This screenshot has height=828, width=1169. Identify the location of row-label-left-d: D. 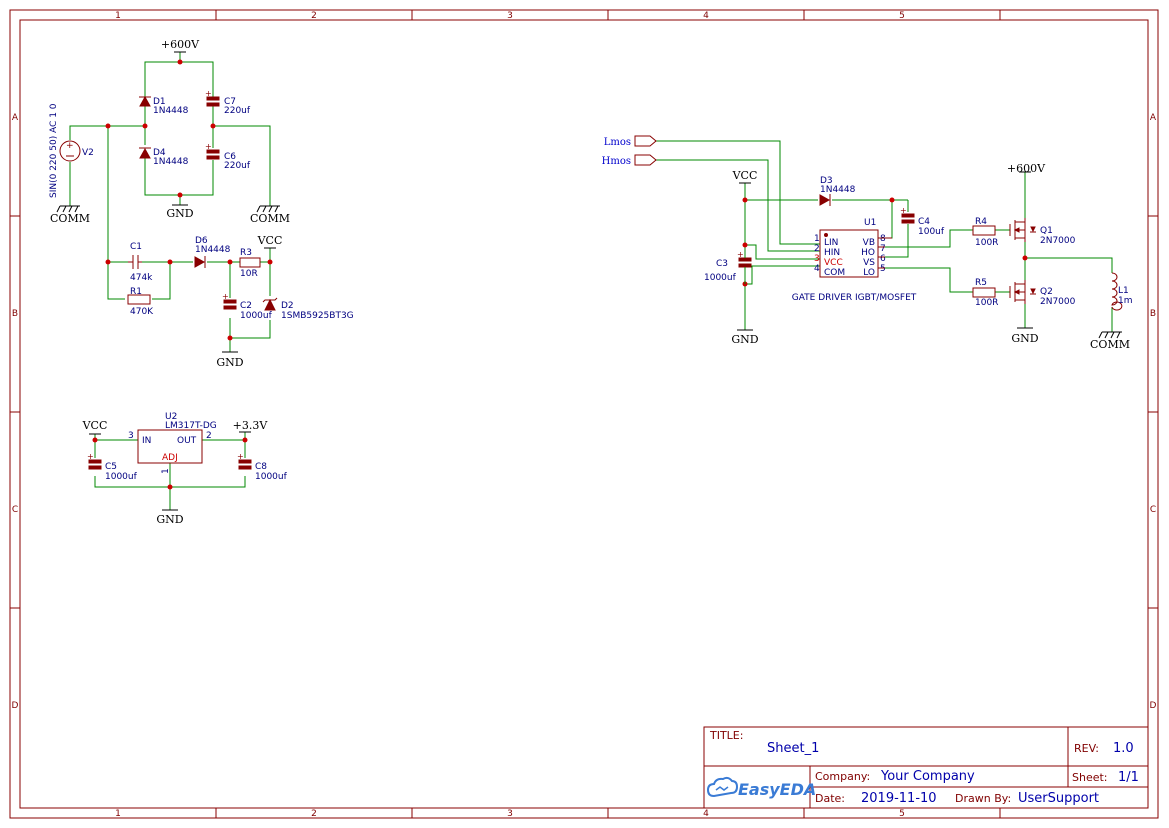
(15, 706).